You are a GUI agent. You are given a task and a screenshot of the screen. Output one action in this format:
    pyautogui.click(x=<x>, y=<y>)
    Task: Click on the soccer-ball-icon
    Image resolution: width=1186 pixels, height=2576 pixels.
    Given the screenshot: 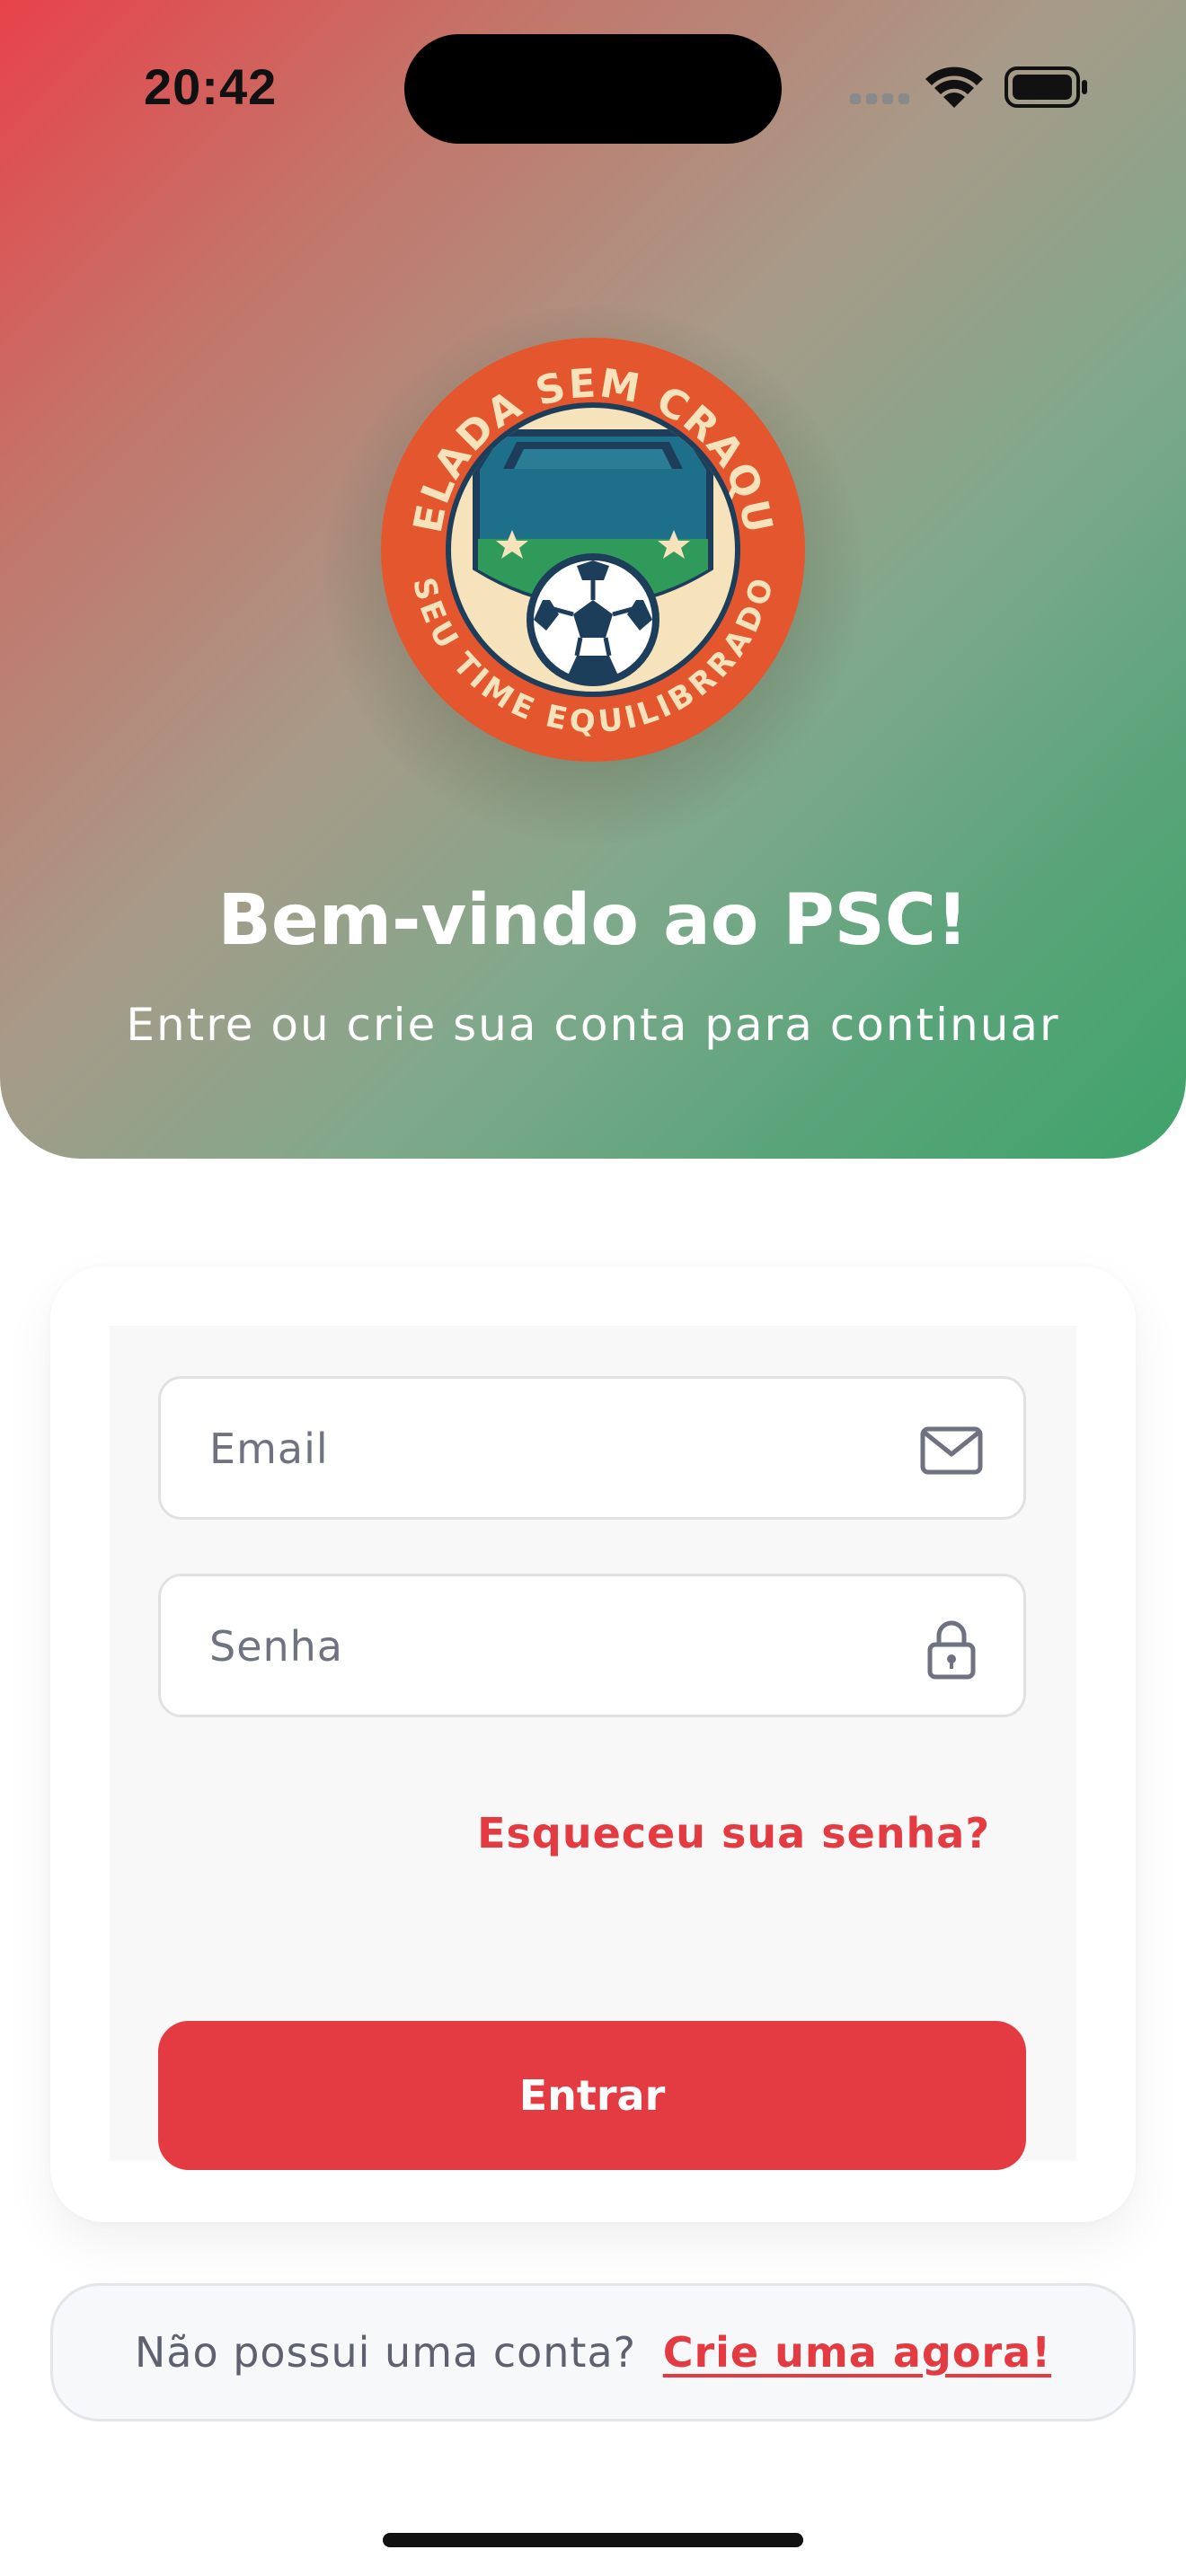 What is the action you would take?
    pyautogui.click(x=593, y=619)
    